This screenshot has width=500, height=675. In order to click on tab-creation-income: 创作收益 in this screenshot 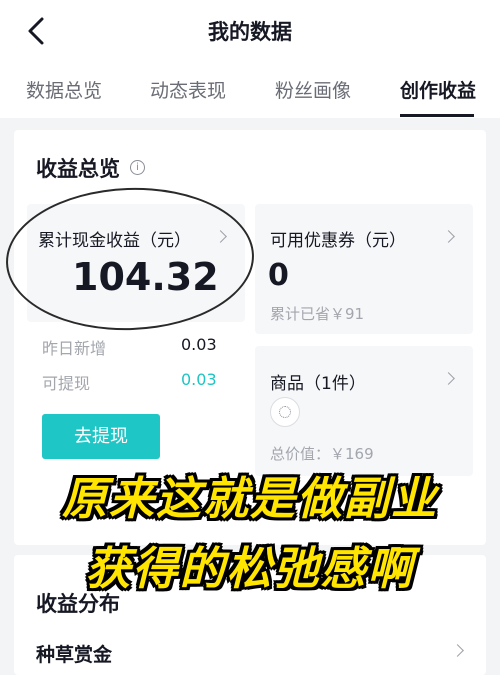, I will do `click(438, 89)`.